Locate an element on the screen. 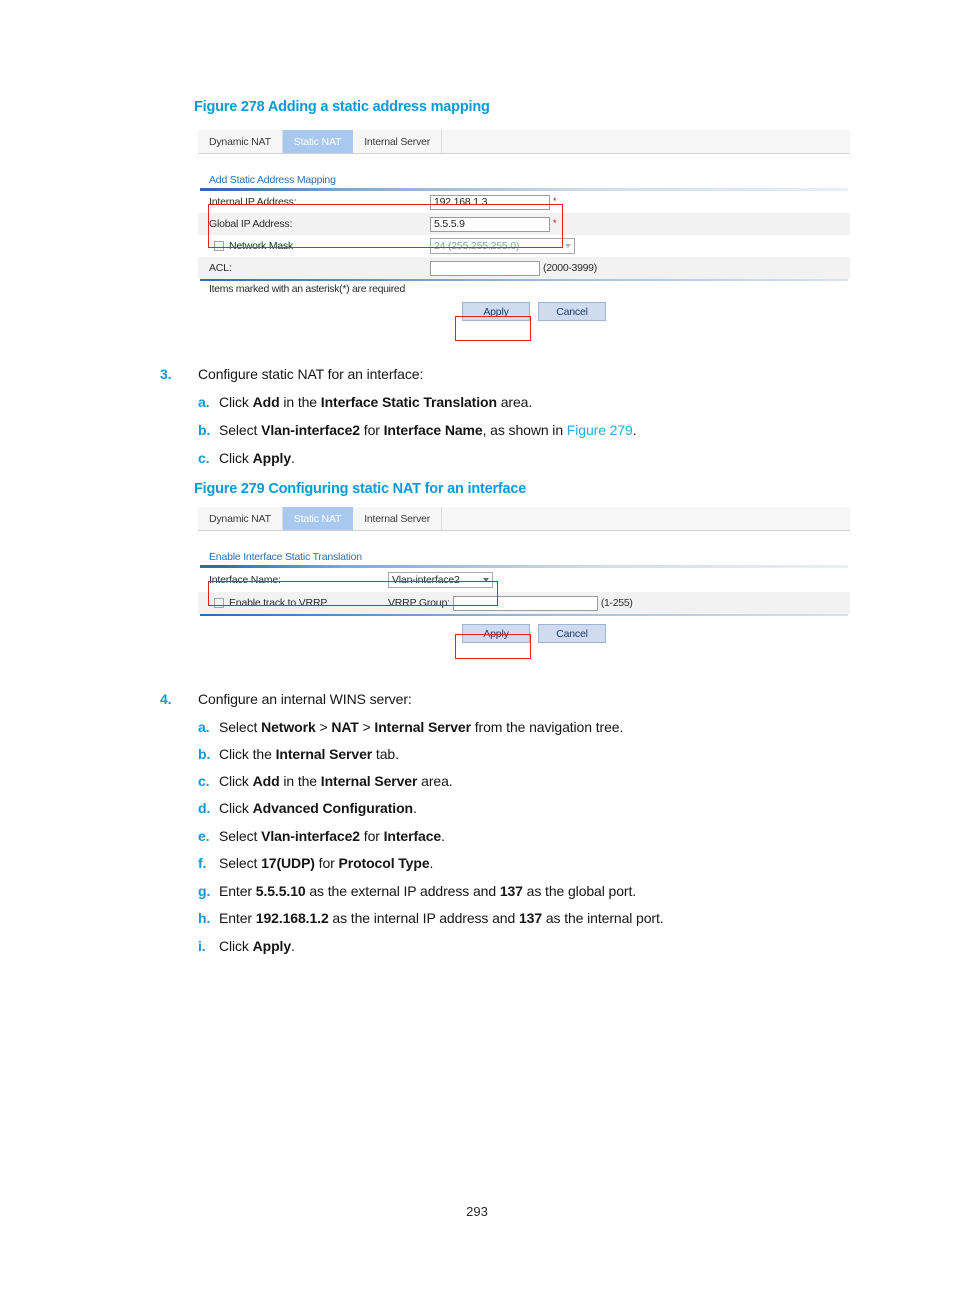 The width and height of the screenshot is (954, 1296). network-mask-select: 24 (255.255.255.0) is located at coordinates (502, 246).